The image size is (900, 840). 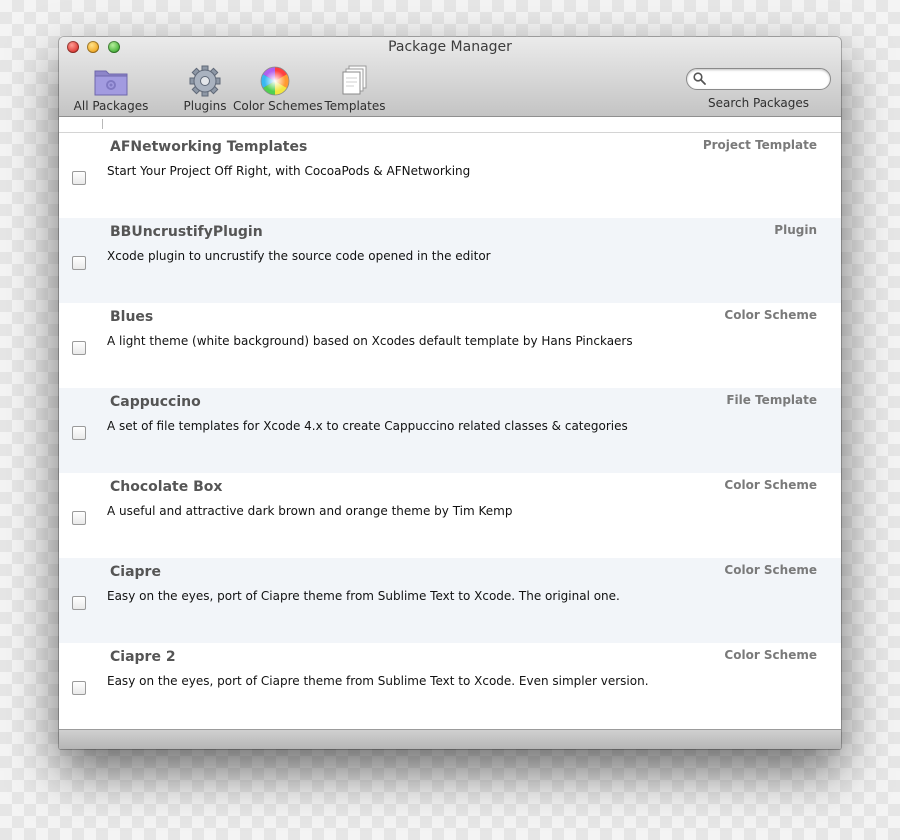 What do you see at coordinates (166, 487) in the screenshot?
I see `package-name: Chocolate Box` at bounding box center [166, 487].